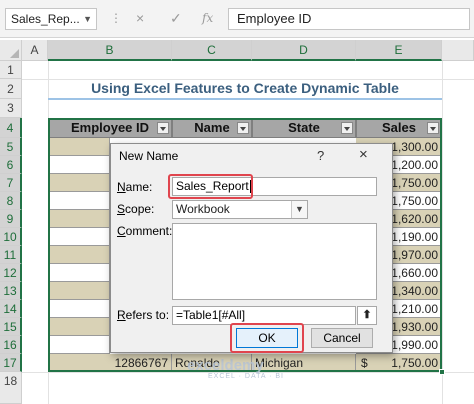  I want to click on collapse-dialog-icon: ⬆, so click(367, 315).